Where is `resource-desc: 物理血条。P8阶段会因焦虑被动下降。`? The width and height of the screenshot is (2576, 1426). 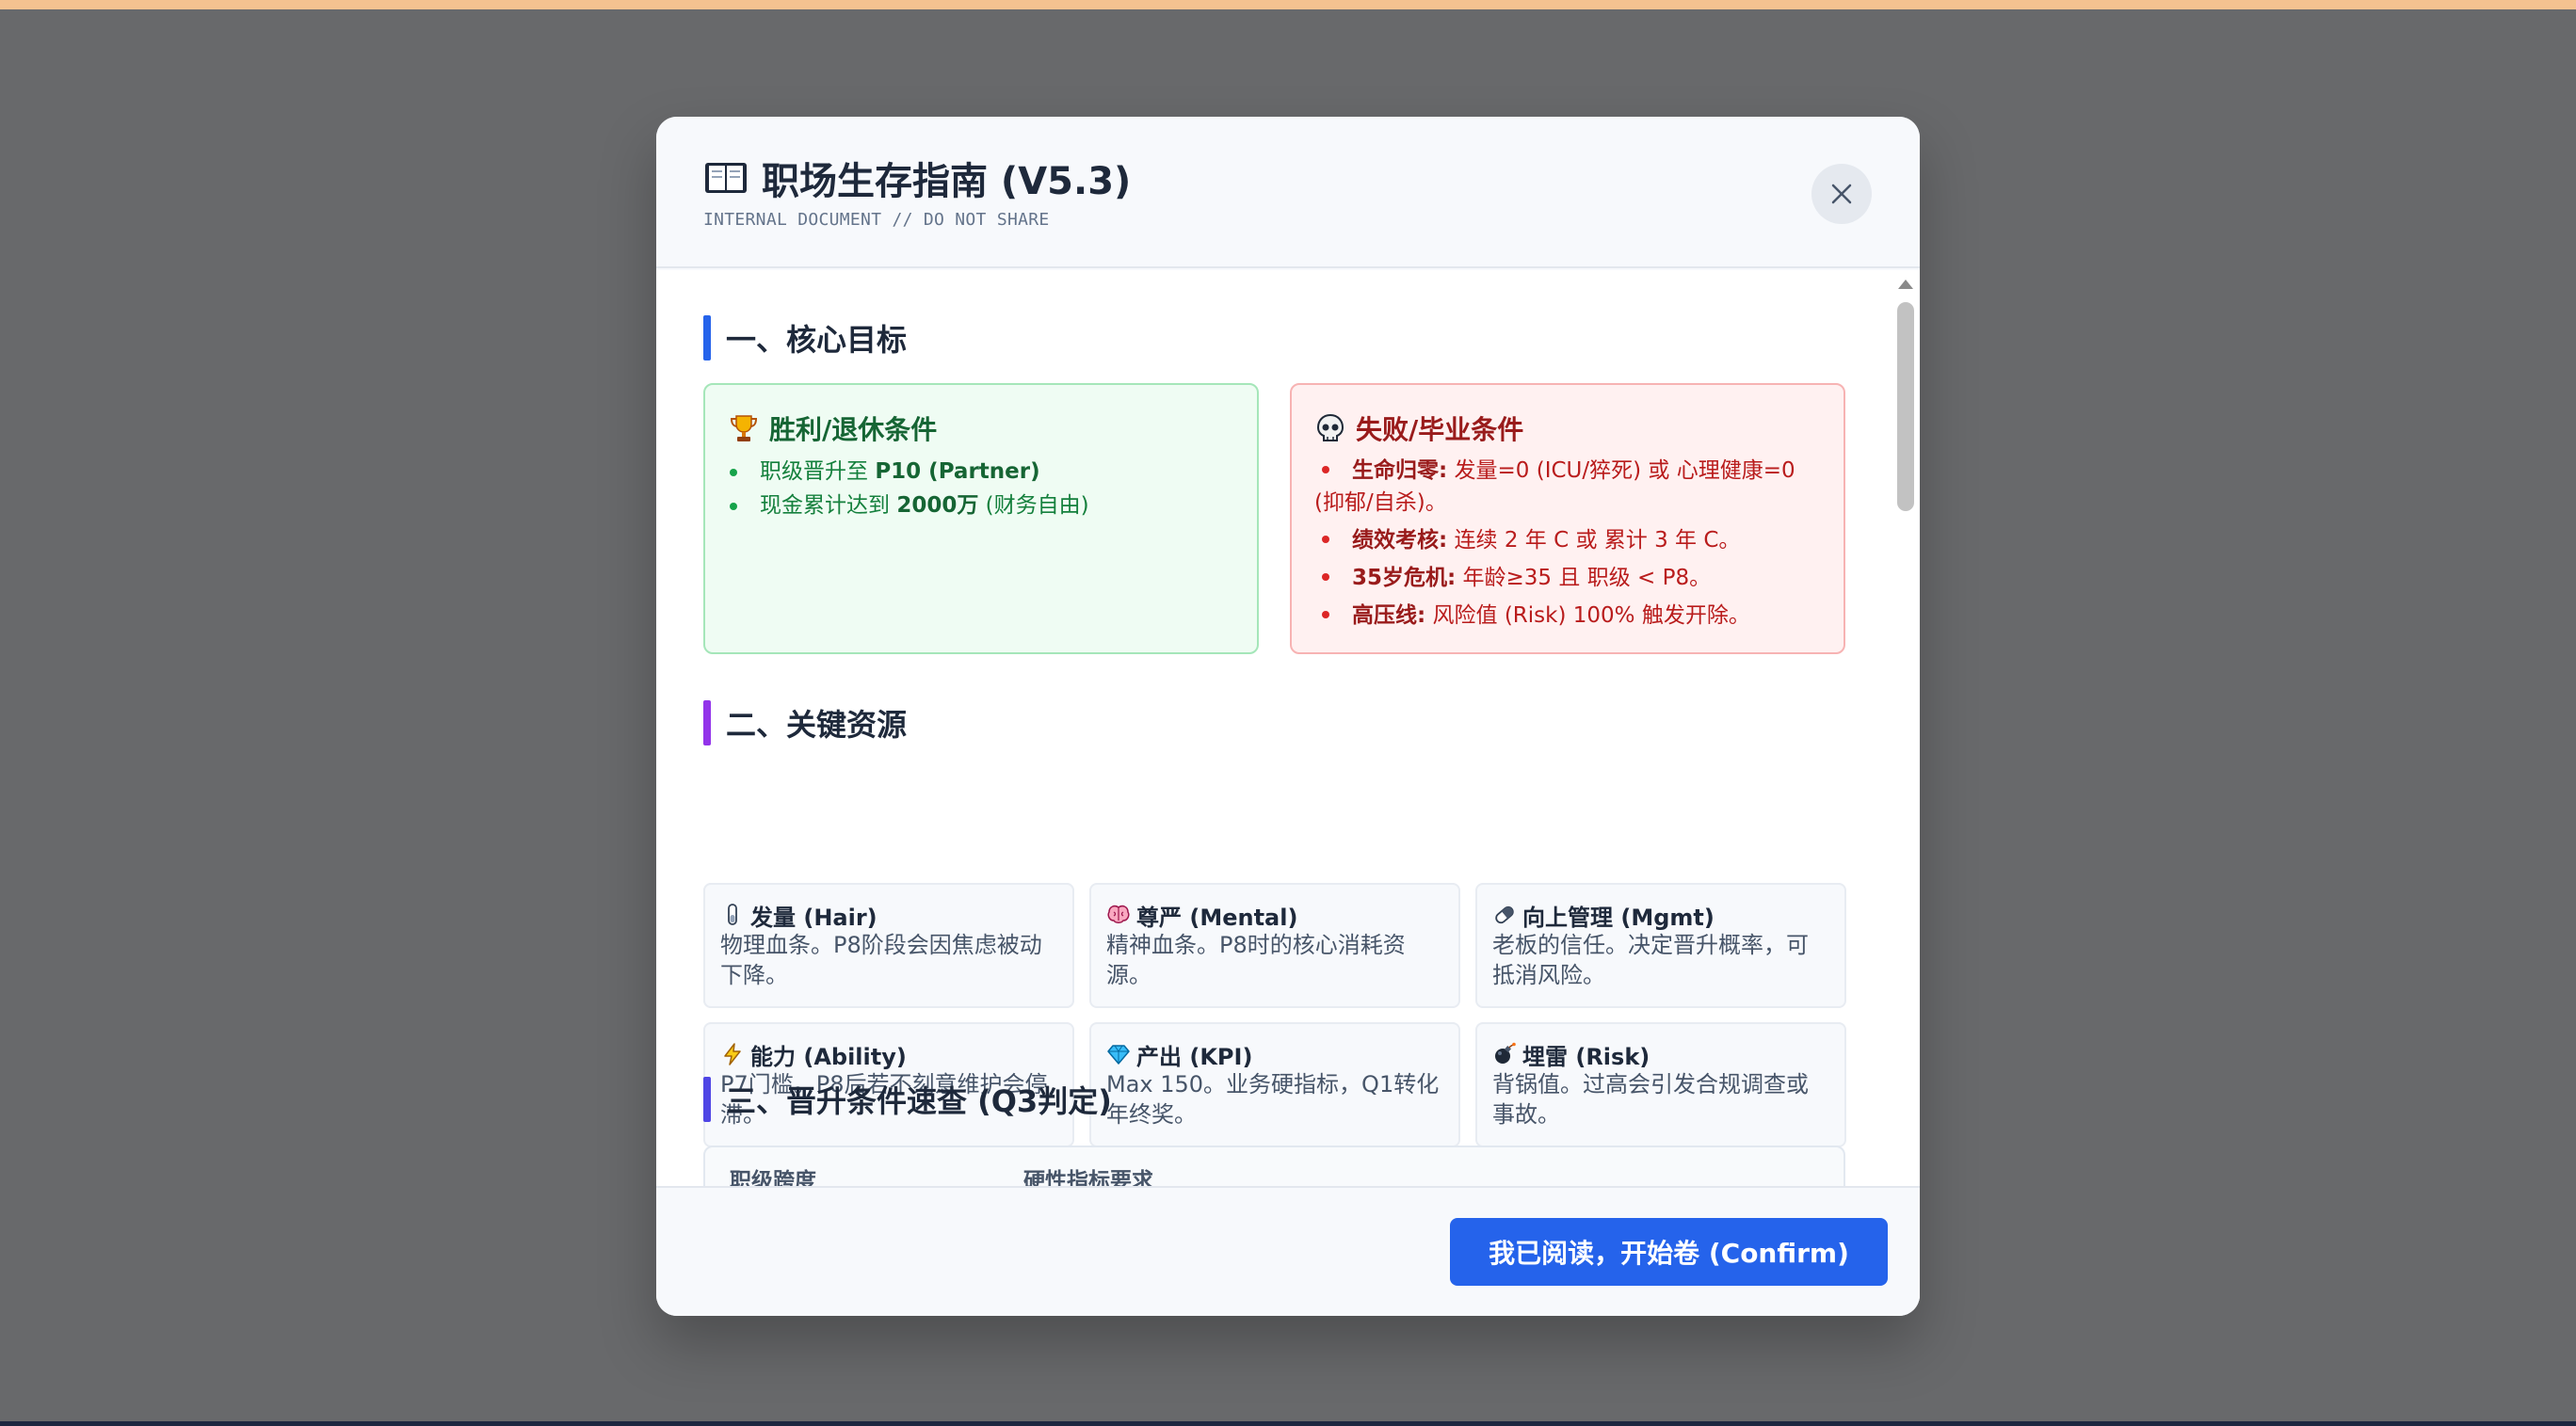 resource-desc: 物理血条。P8阶段会因焦虑被动下降。 is located at coordinates (881, 960).